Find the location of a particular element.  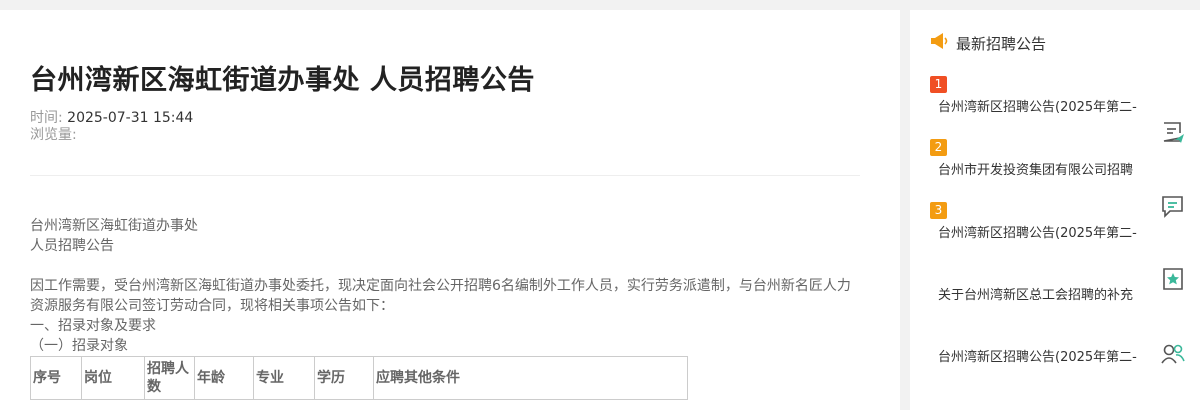

table-header-row: 序号 岗位 招聘人数 年龄 专业 学历 应聘其他条件 is located at coordinates (359, 378).